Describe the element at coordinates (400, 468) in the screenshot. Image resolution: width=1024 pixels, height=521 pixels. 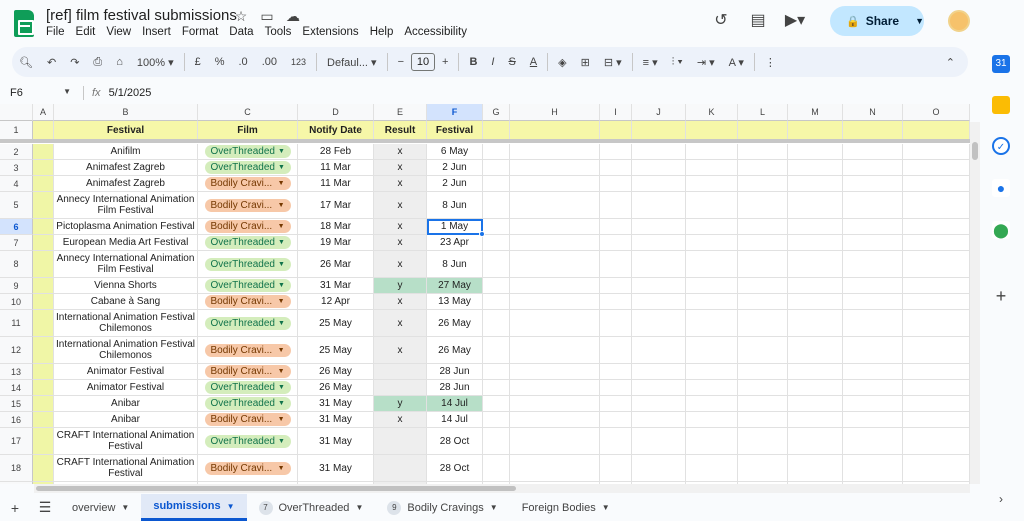
I see `result-cell` at that location.